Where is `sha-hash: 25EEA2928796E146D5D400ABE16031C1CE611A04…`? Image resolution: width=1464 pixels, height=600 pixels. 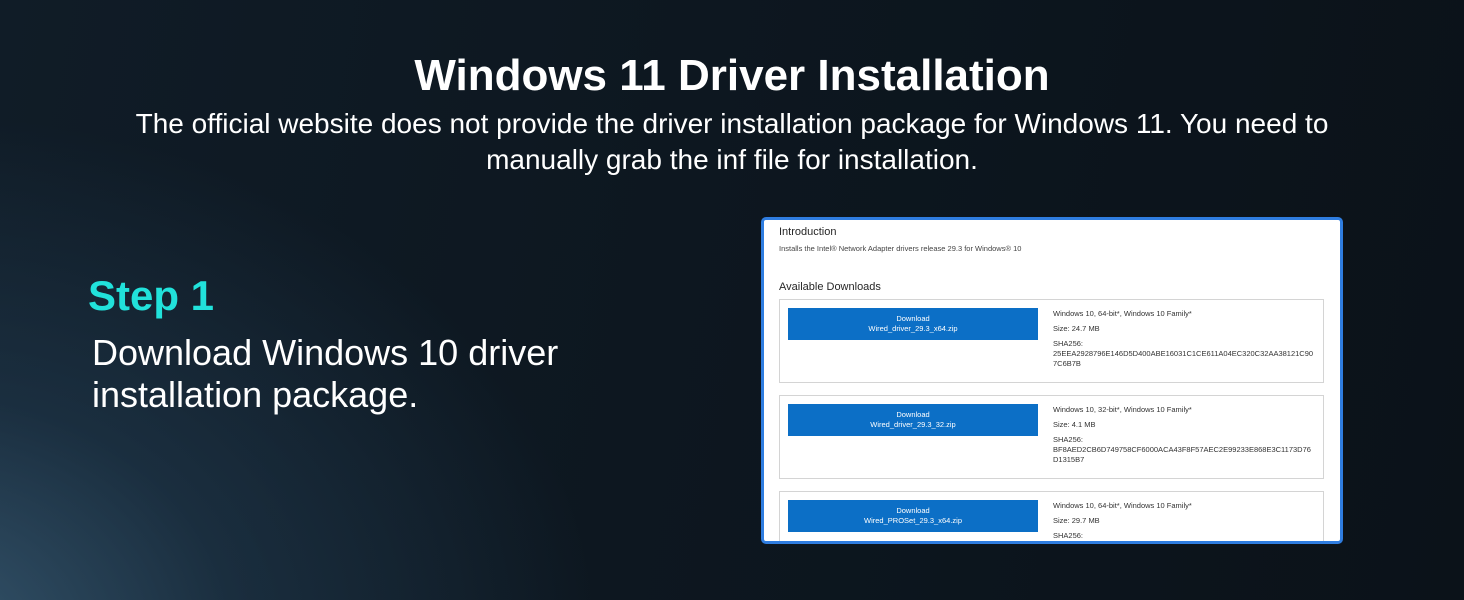 sha-hash: 25EEA2928796E146D5D400ABE16031C1CE611A04… is located at coordinates (1183, 358).